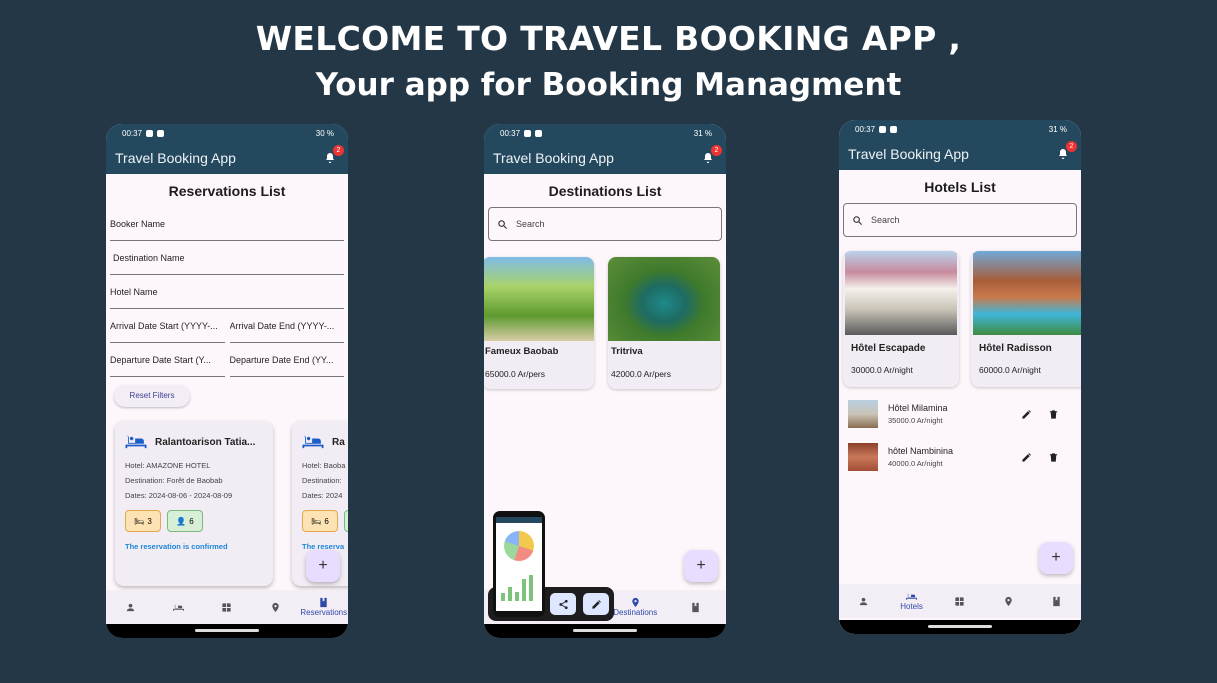  What do you see at coordinates (227, 631) in the screenshot?
I see `home-indicator` at bounding box center [227, 631].